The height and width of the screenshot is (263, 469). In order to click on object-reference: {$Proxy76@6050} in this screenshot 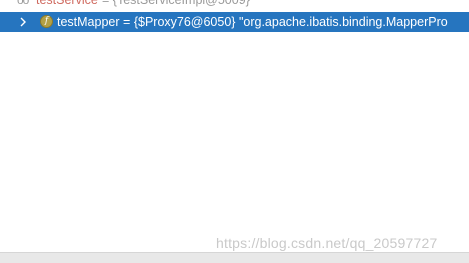, I will do `click(184, 22)`.